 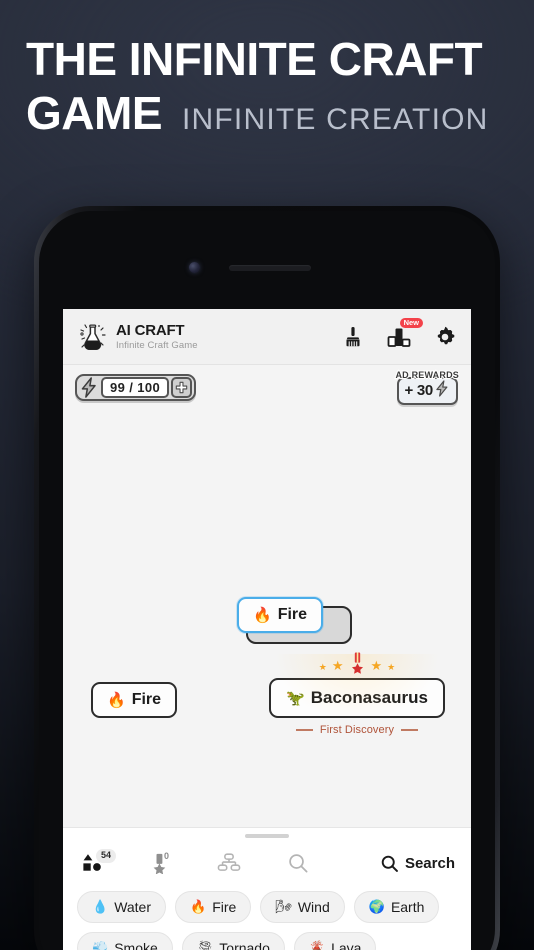 I want to click on ad-rewards-box: + 30, so click(x=427, y=390).